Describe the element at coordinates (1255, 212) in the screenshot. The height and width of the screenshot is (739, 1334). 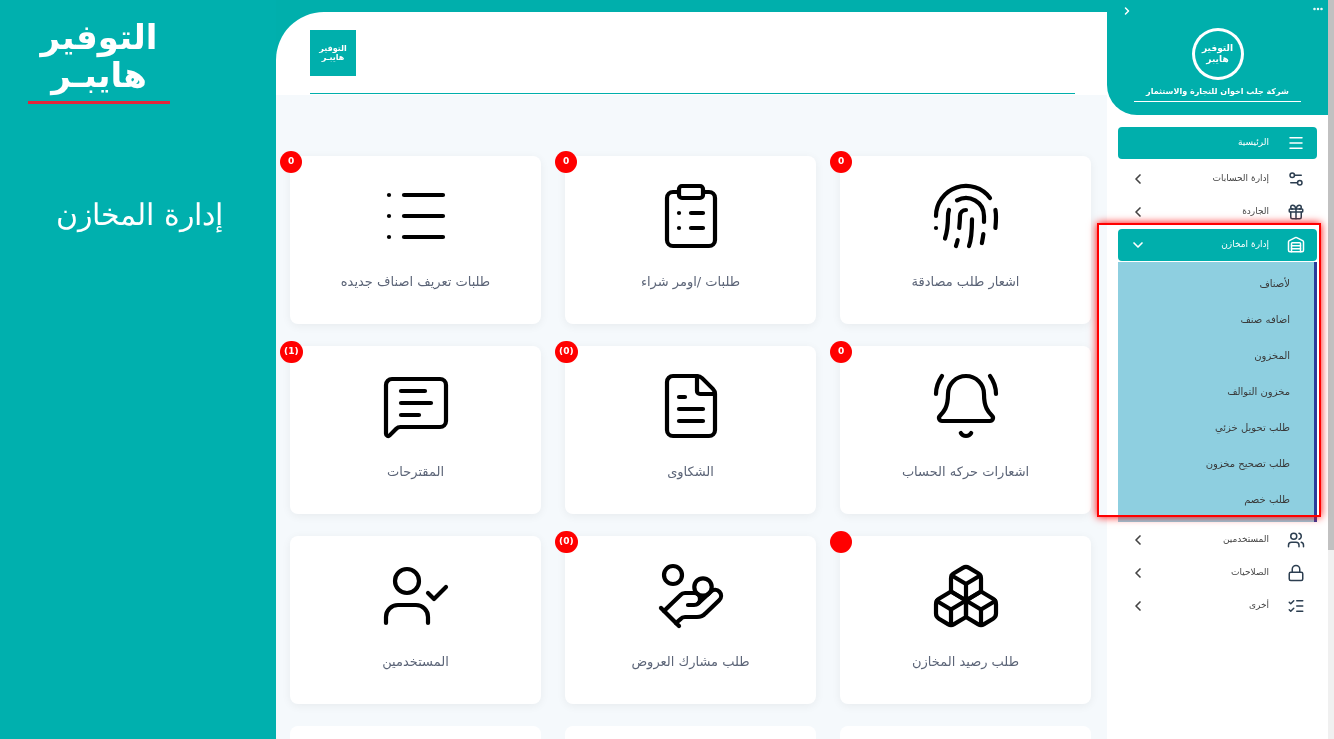
I see `nav-label: الجاردة` at that location.